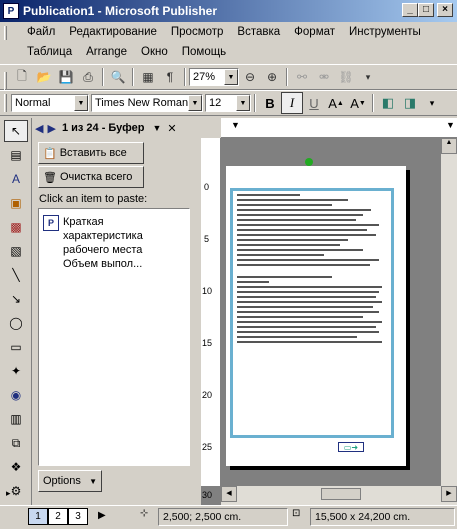 The width and height of the screenshot is (457, 529). Describe the element at coordinates (204, 52) in the screenshot. I see `menu-help: Помощь` at that location.